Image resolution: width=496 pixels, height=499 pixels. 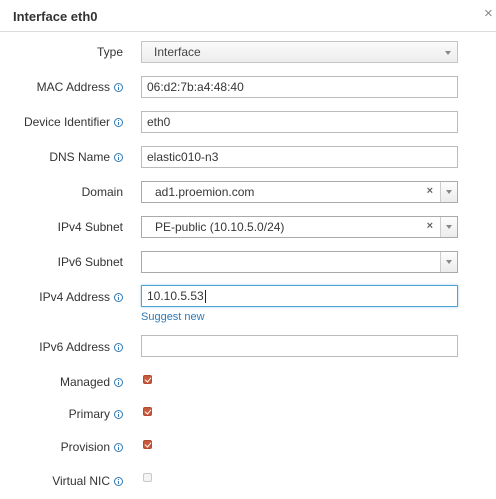 I want to click on domain-label: Domain, so click(x=102, y=192).